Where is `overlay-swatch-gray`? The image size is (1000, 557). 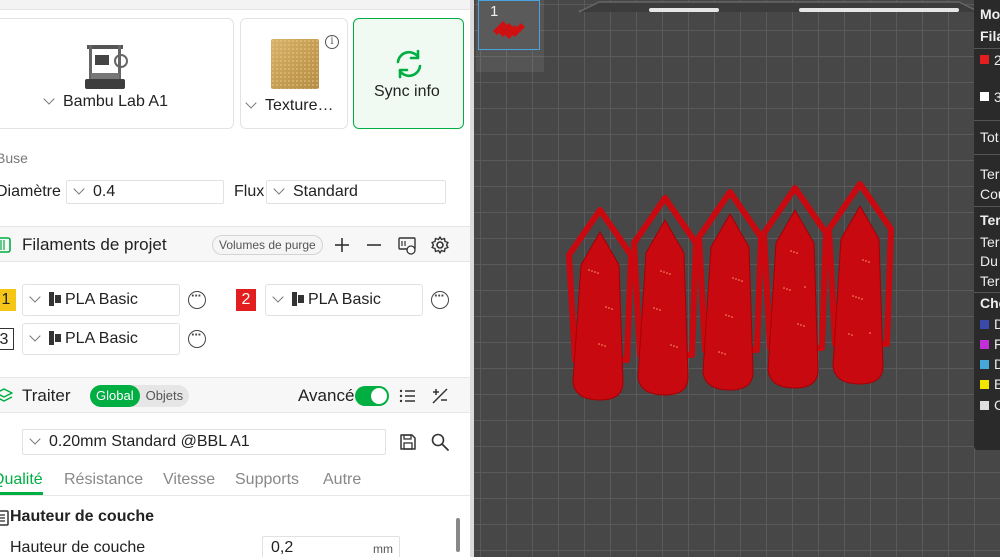 overlay-swatch-gray is located at coordinates (984, 405).